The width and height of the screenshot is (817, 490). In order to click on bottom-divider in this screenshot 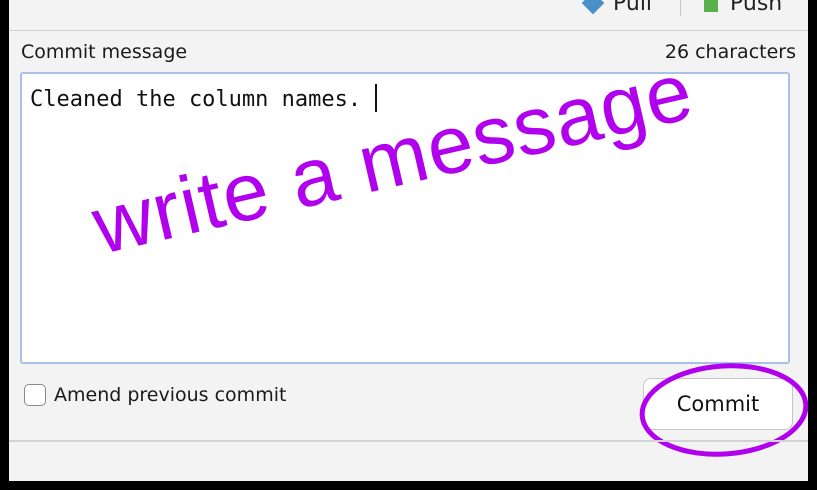, I will do `click(408, 441)`.